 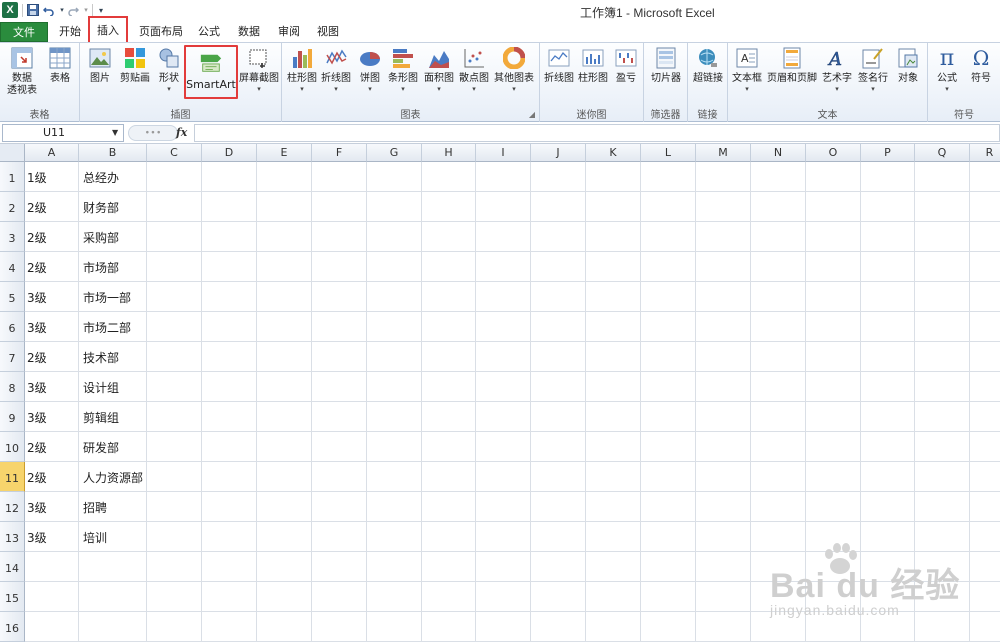 I want to click on row-header-7: 7, so click(x=12, y=357).